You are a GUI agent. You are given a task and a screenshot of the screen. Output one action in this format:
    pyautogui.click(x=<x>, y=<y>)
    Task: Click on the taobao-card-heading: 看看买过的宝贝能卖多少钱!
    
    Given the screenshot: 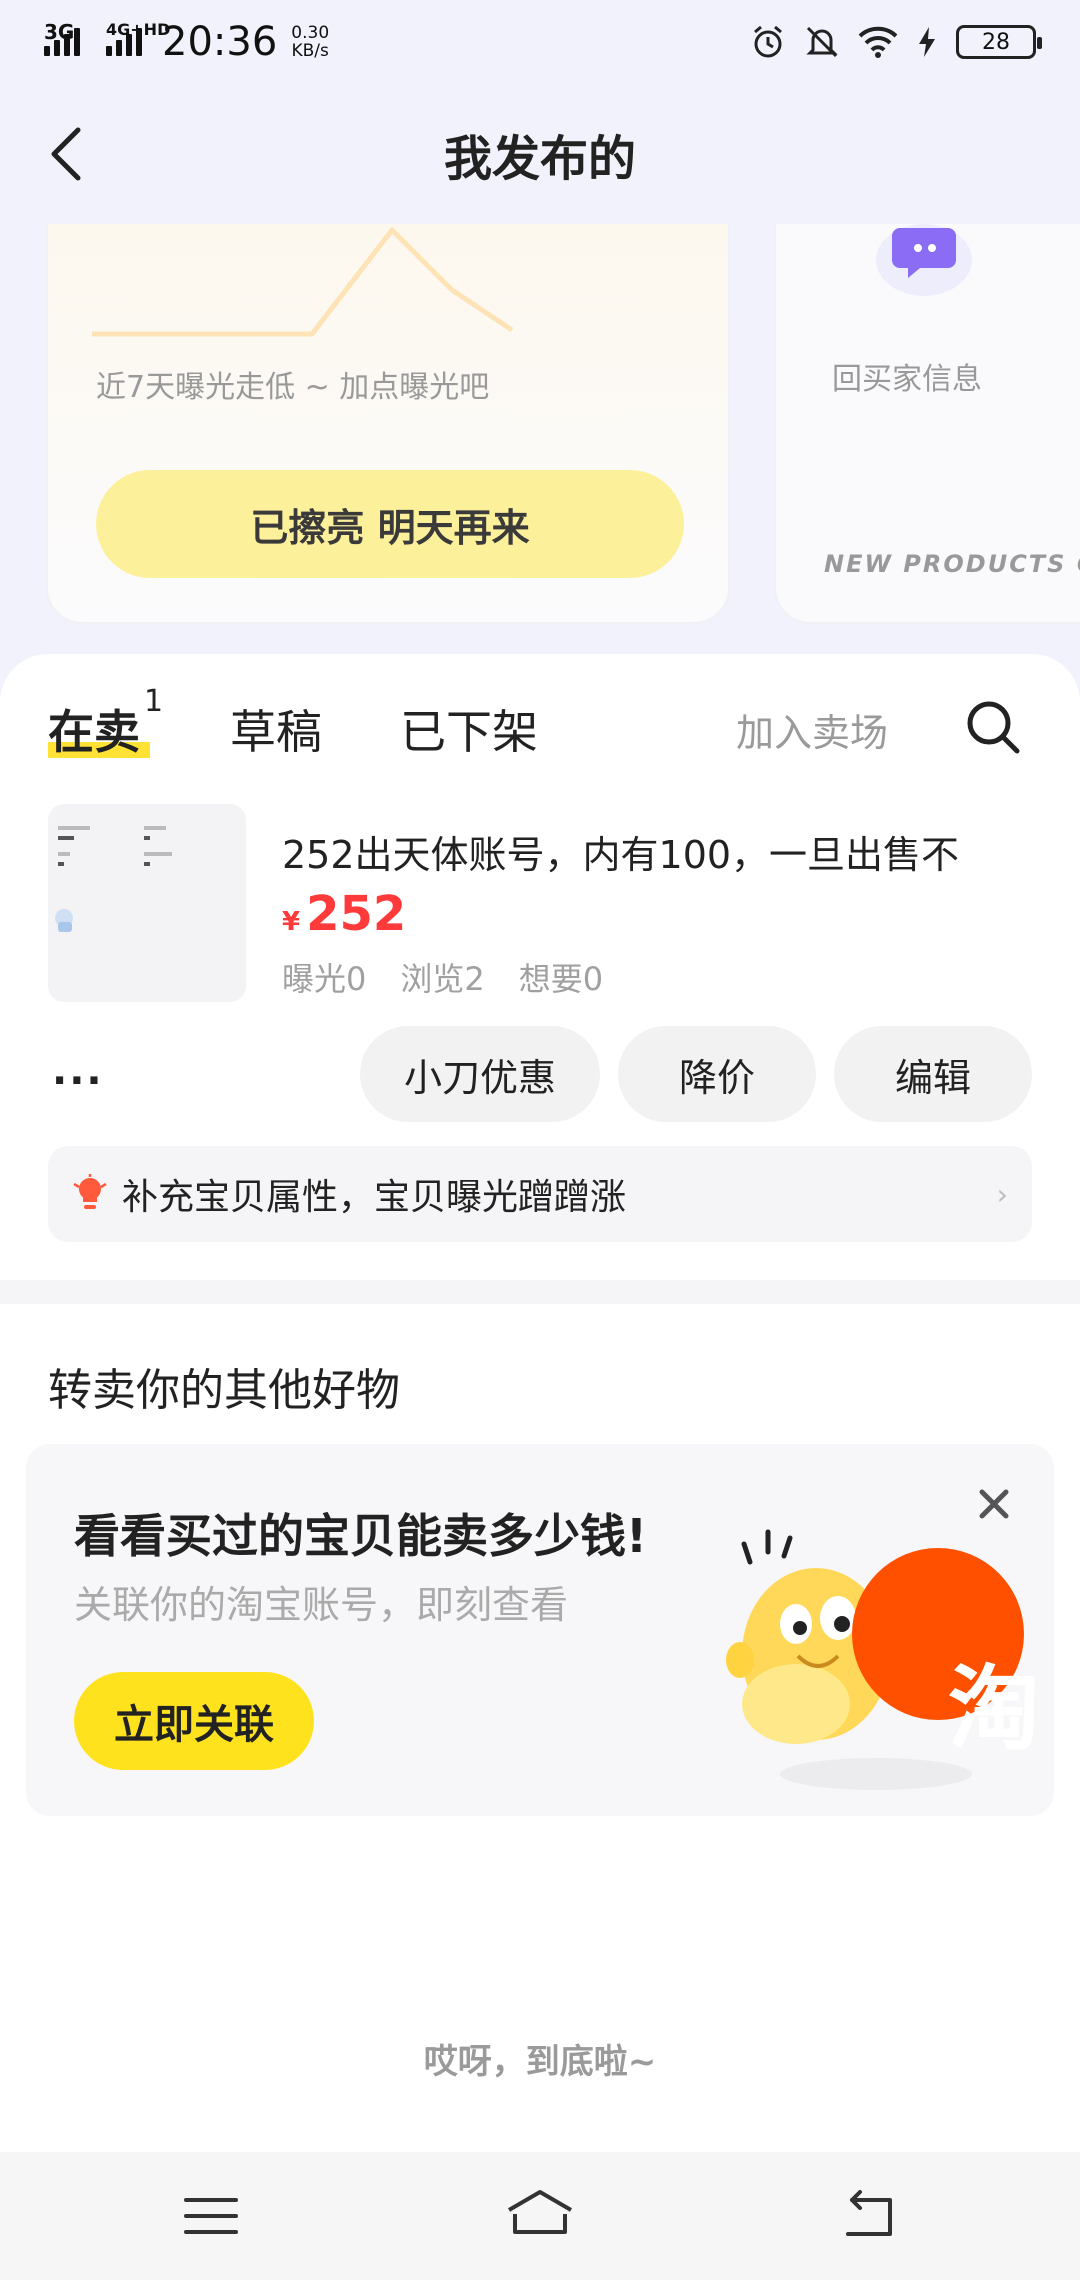 What is the action you would take?
    pyautogui.click(x=360, y=1536)
    